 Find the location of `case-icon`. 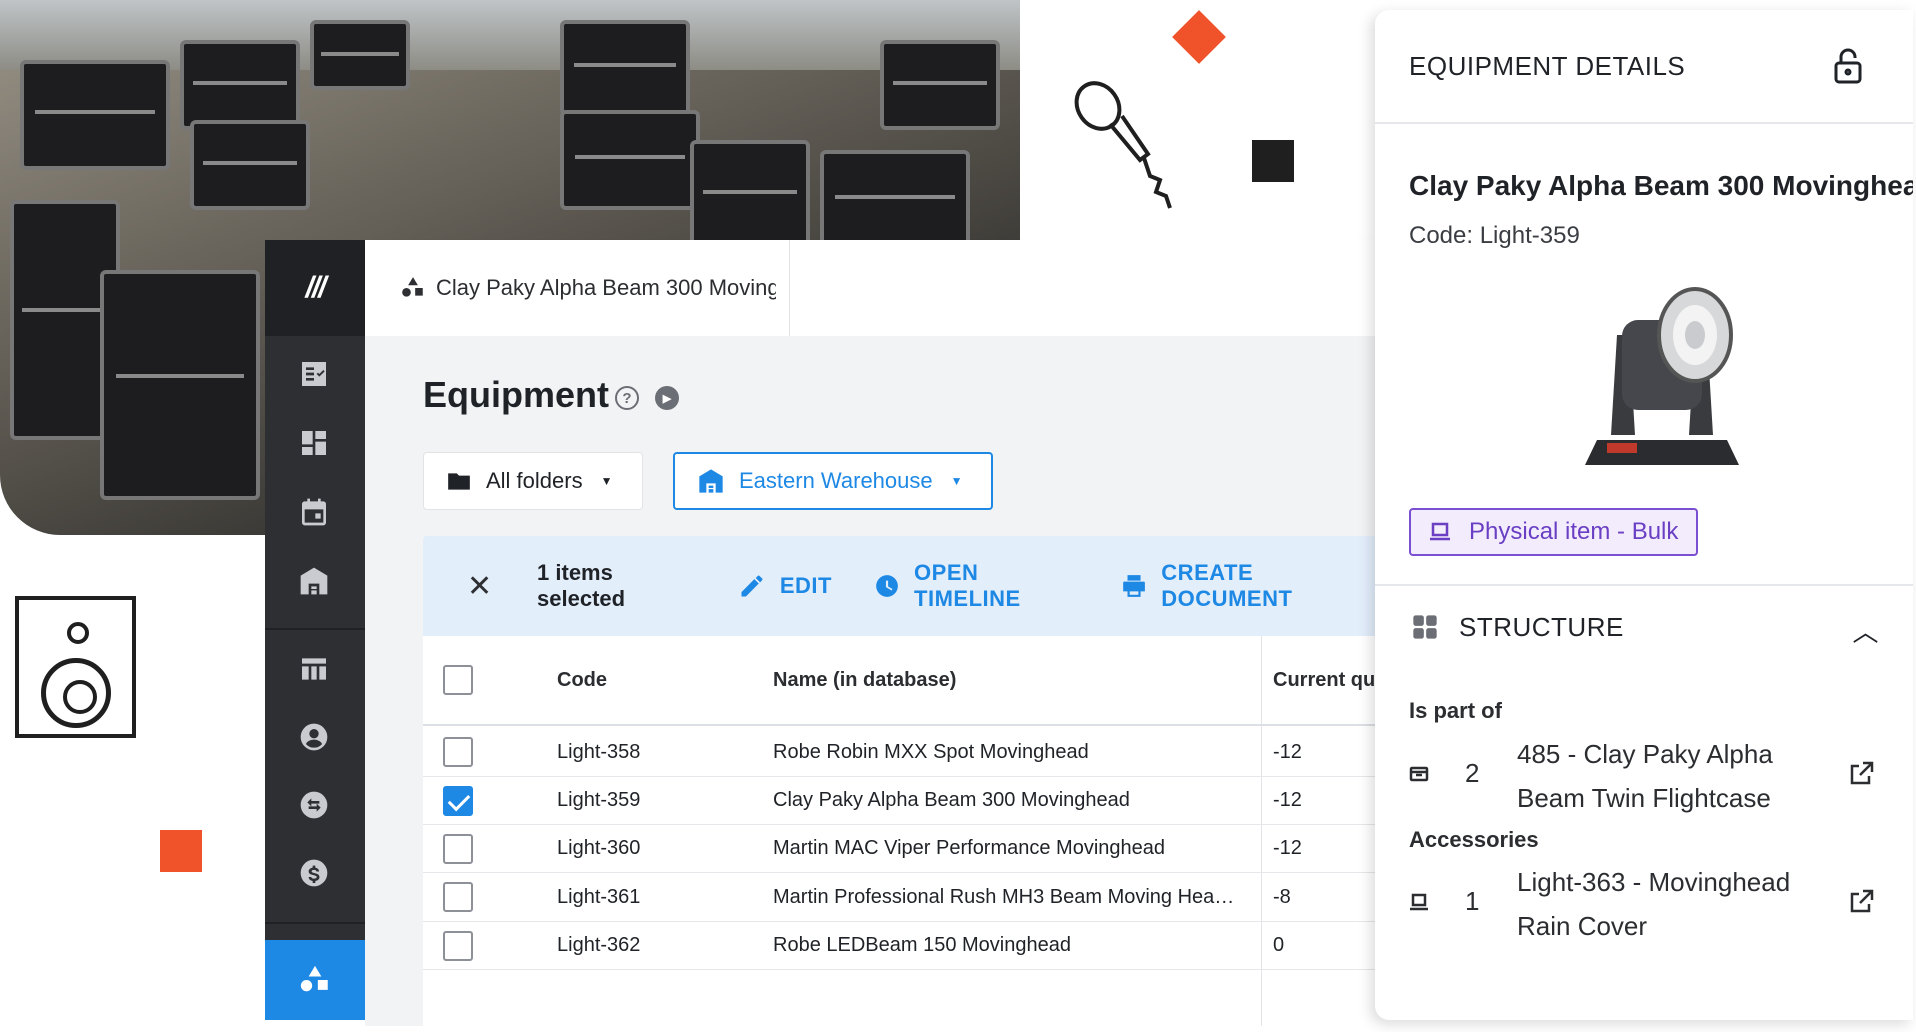

case-icon is located at coordinates (1419, 774).